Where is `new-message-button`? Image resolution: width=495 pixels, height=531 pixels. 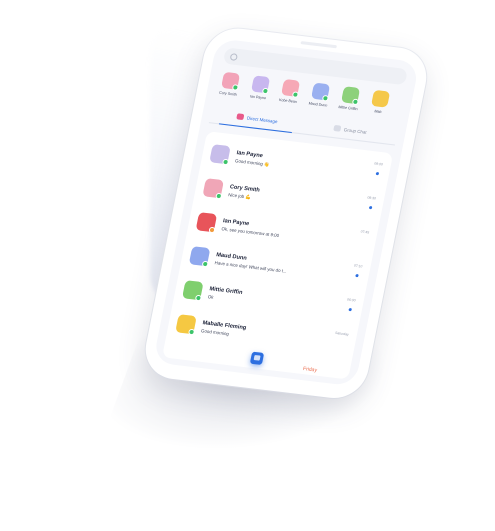
new-message-button is located at coordinates (257, 358).